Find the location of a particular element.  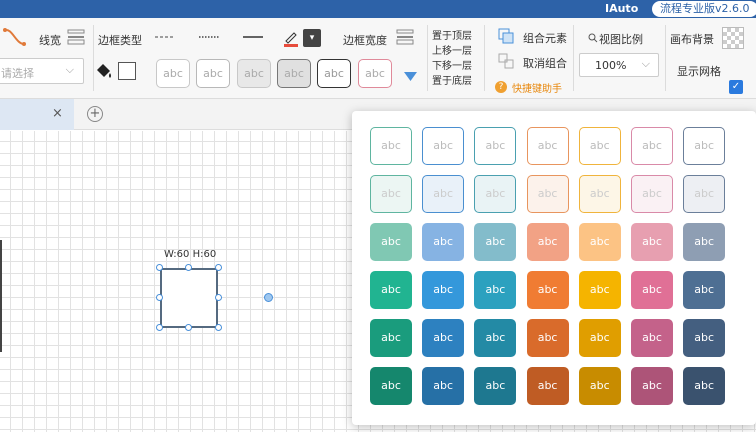

zoom-select: 100% ⌵ is located at coordinates (619, 65).